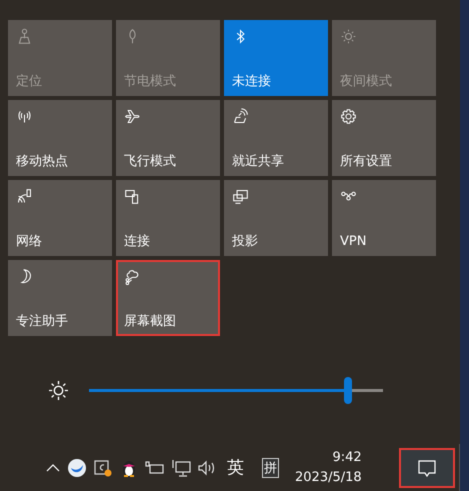 This screenshot has width=469, height=491. I want to click on airplane-icon, so click(132, 116).